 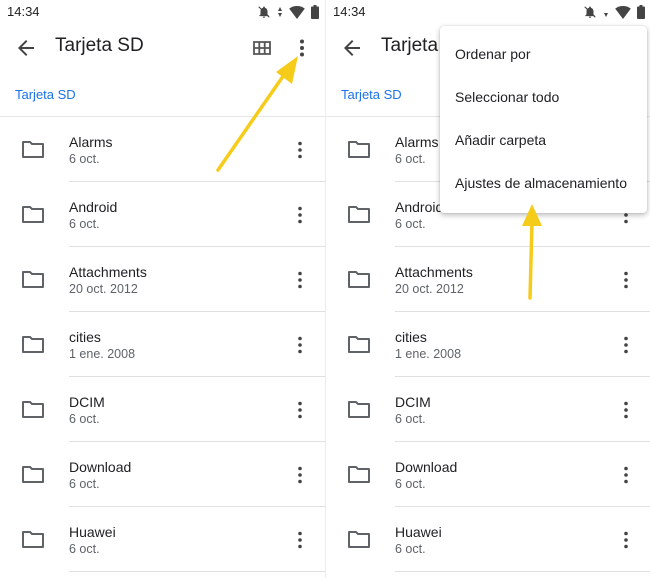 What do you see at coordinates (262, 48) in the screenshot?
I see `grid-view-icon` at bounding box center [262, 48].